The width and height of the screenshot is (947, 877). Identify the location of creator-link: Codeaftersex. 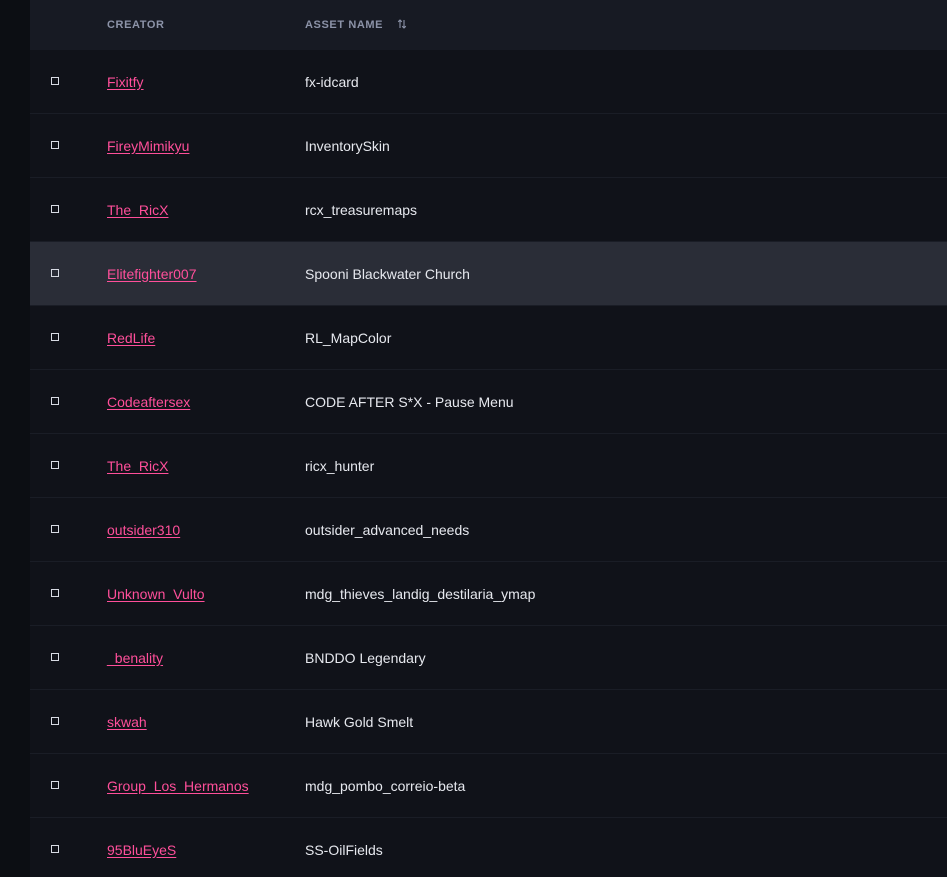
(148, 401).